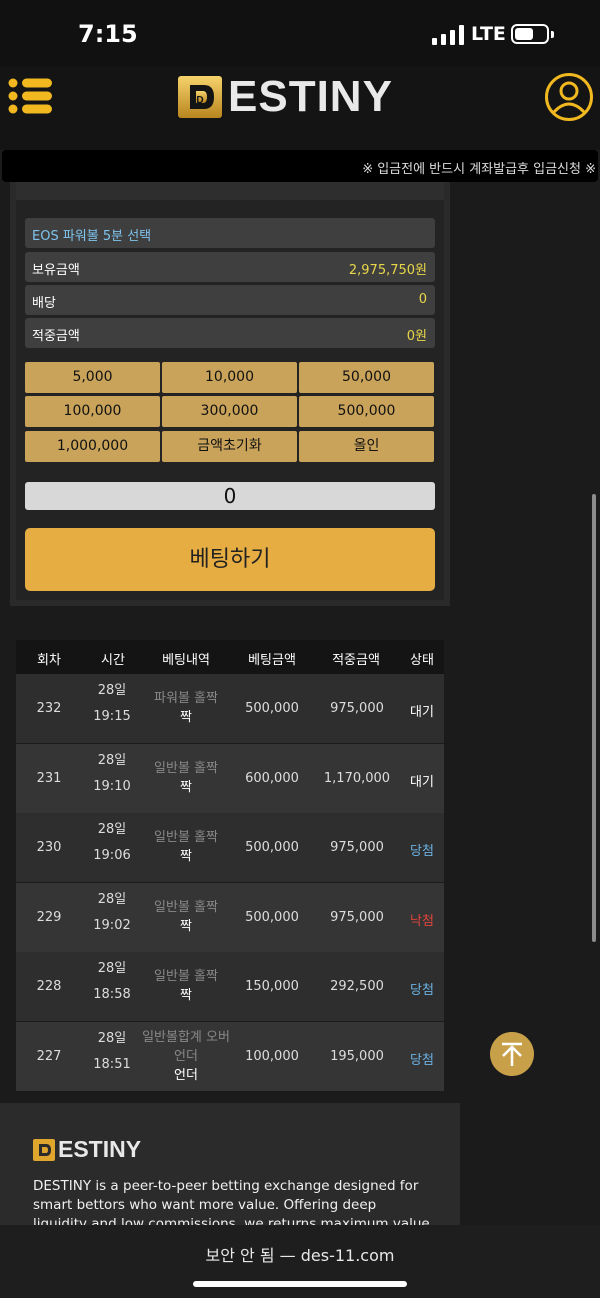 This screenshot has width=600, height=1298. Describe the element at coordinates (49, 1056) in the screenshot. I see `cell-round: 227` at that location.